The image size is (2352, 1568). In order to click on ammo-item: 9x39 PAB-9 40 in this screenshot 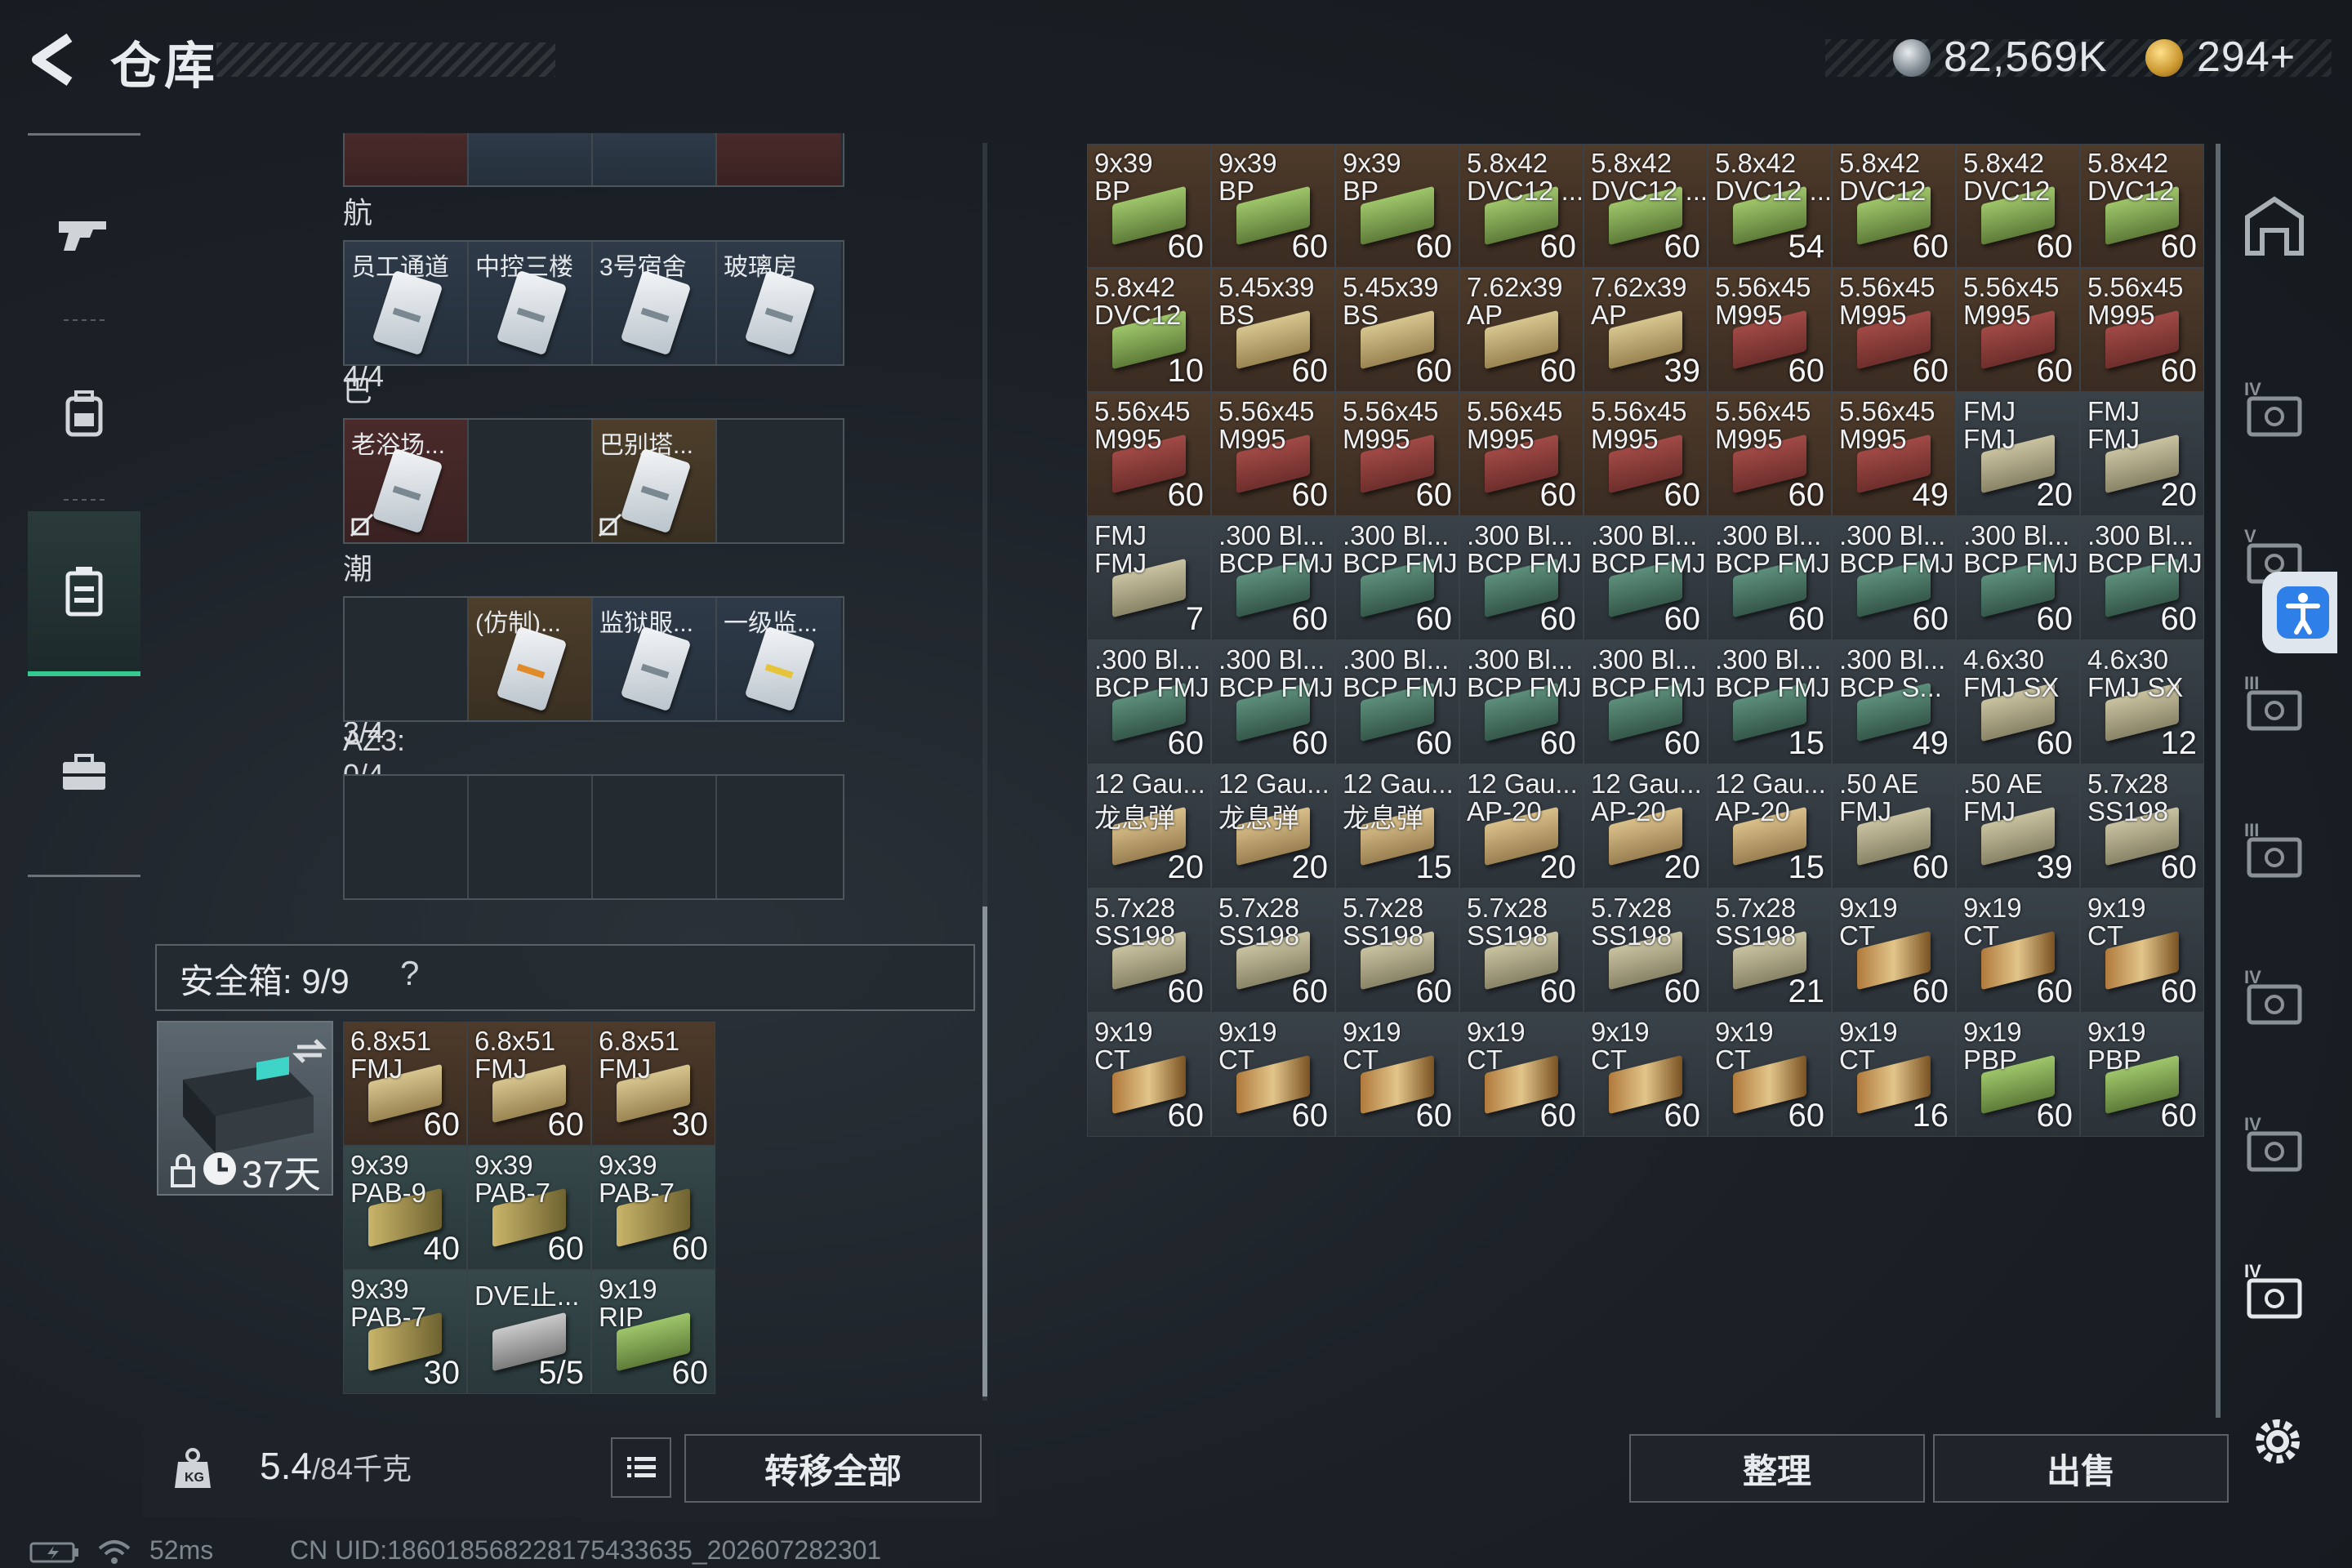, I will do `click(405, 1208)`.